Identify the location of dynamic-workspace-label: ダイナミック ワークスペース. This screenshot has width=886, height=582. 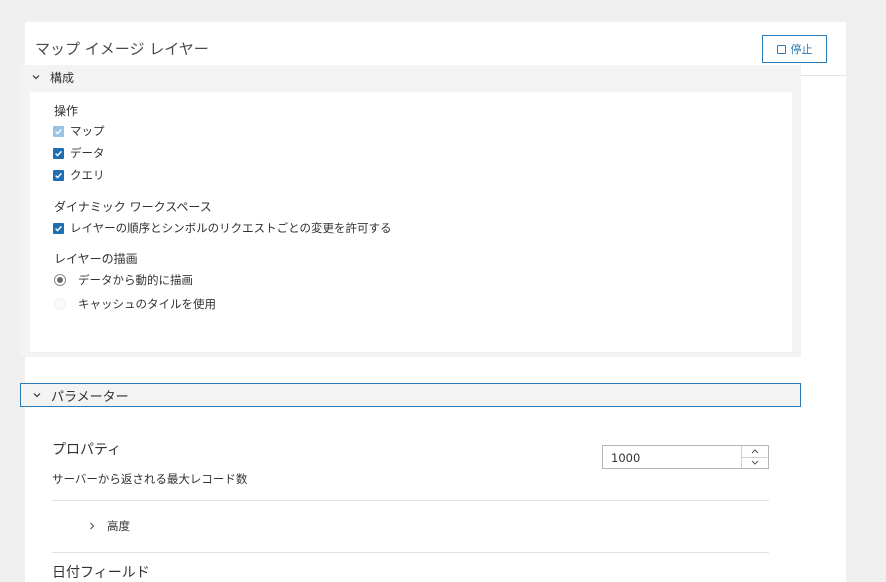
(133, 207).